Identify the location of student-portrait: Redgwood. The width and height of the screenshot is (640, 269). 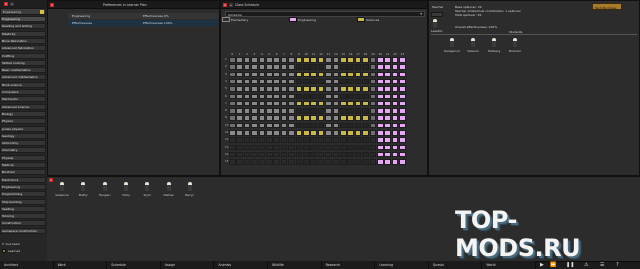
(452, 45).